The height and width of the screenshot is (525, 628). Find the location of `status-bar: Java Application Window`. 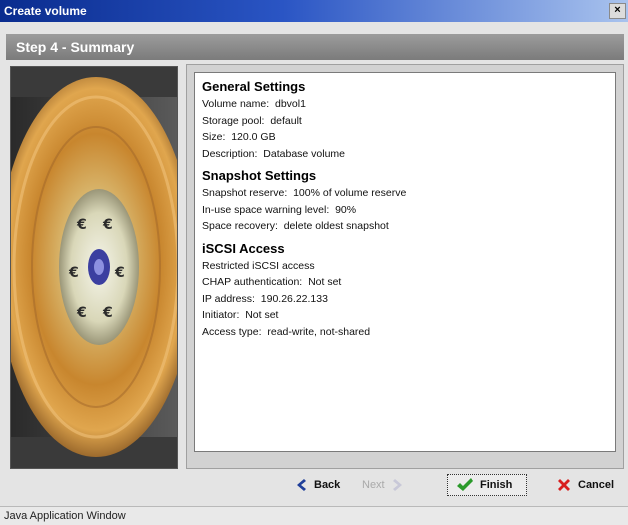

status-bar: Java Application Window is located at coordinates (314, 515).